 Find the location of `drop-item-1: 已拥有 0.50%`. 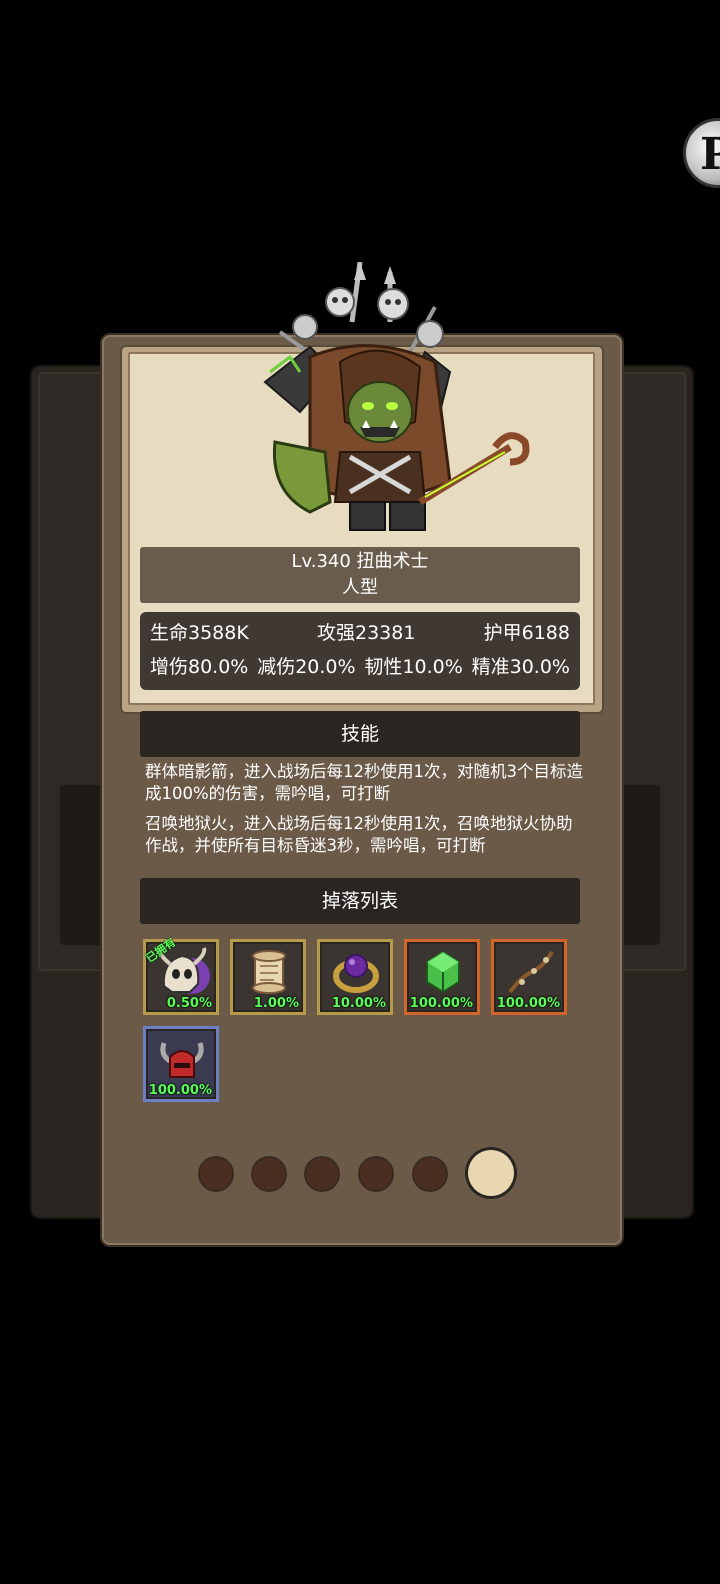

drop-item-1: 已拥有 0.50% is located at coordinates (181, 975).